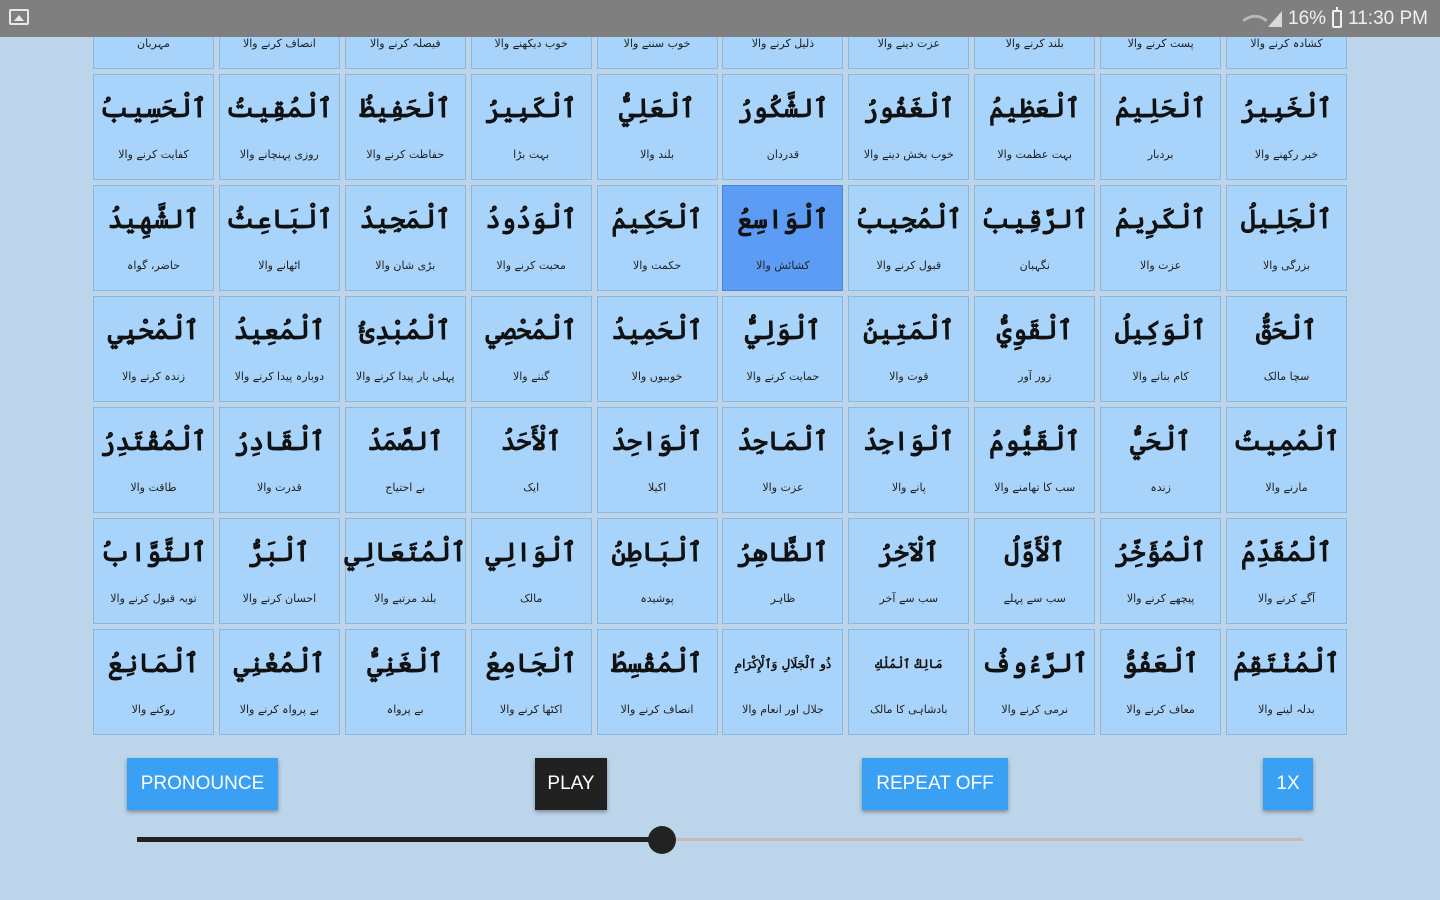  Describe the element at coordinates (1287, 53) in the screenshot. I see `name-cell: کشادہ کرنے والا` at that location.